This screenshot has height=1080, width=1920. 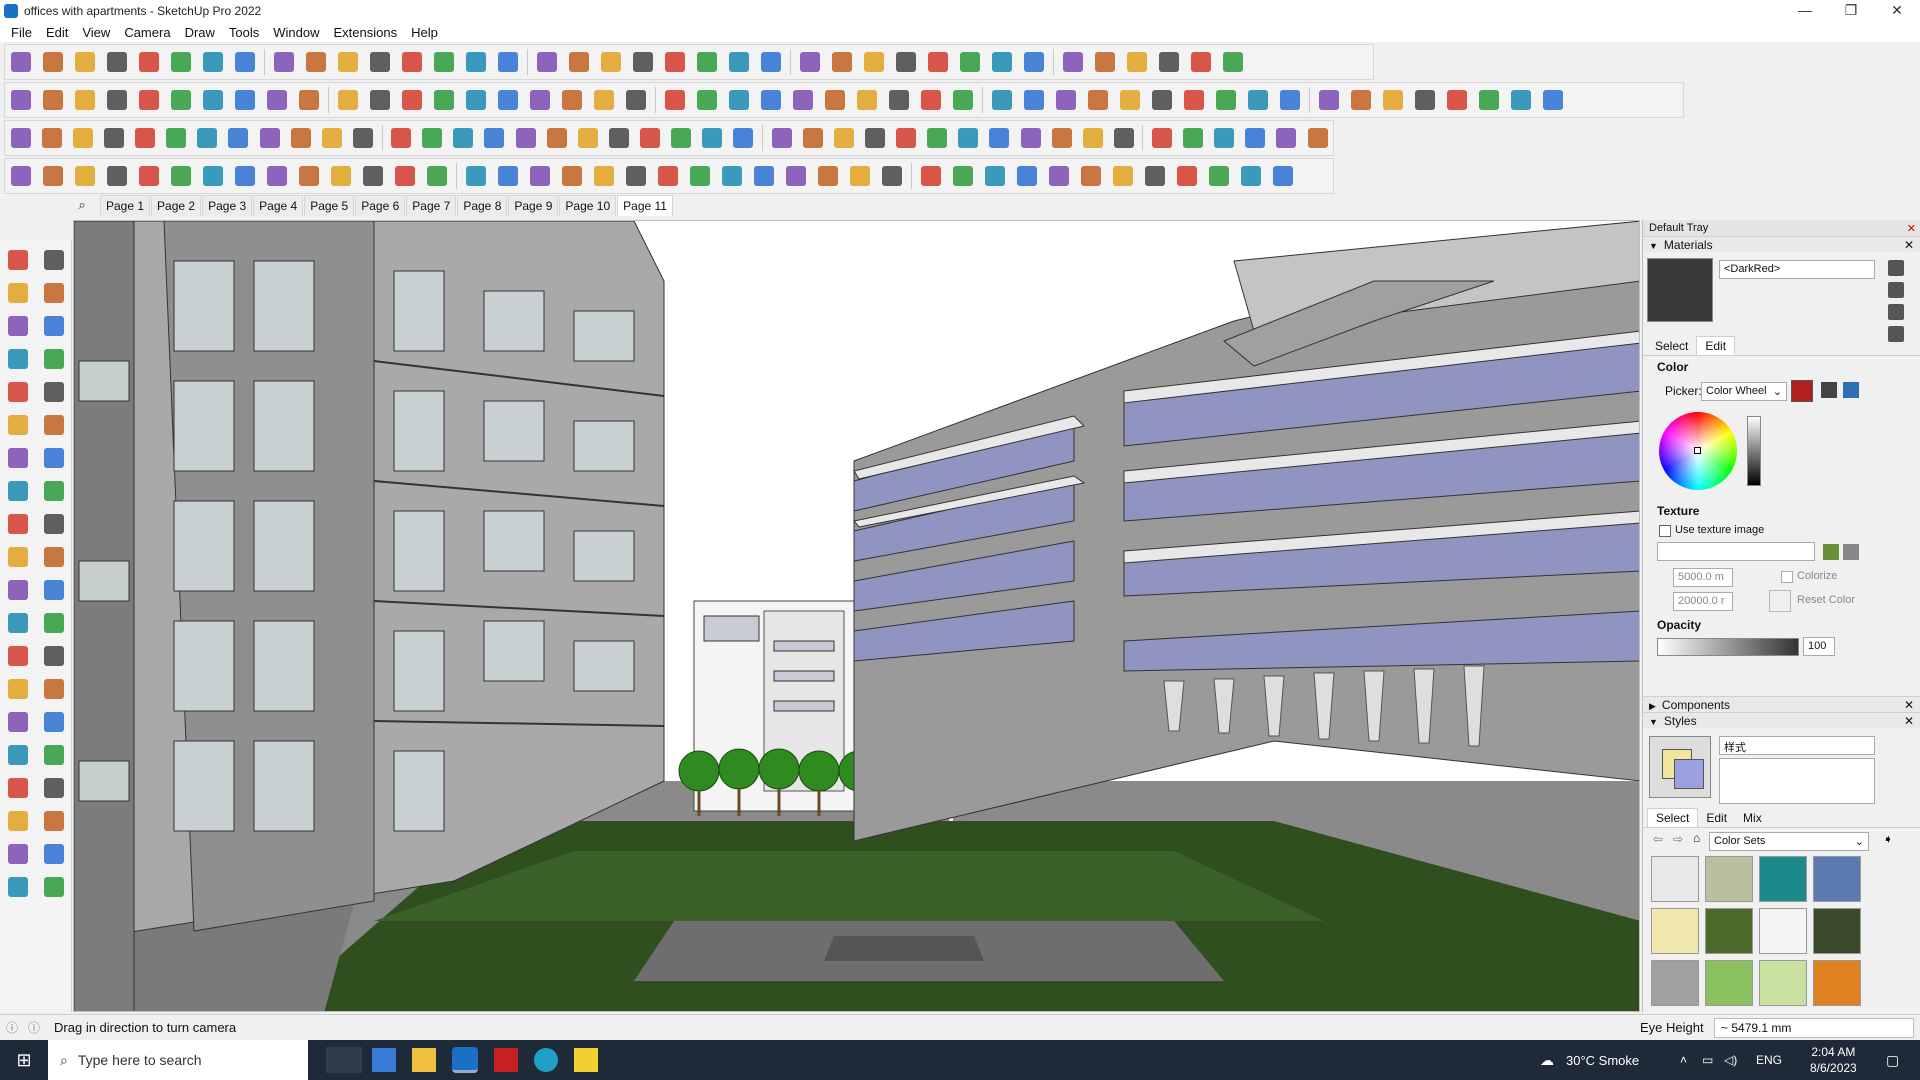 What do you see at coordinates (1696, 838) in the screenshot?
I see `home-icon: ⌂` at bounding box center [1696, 838].